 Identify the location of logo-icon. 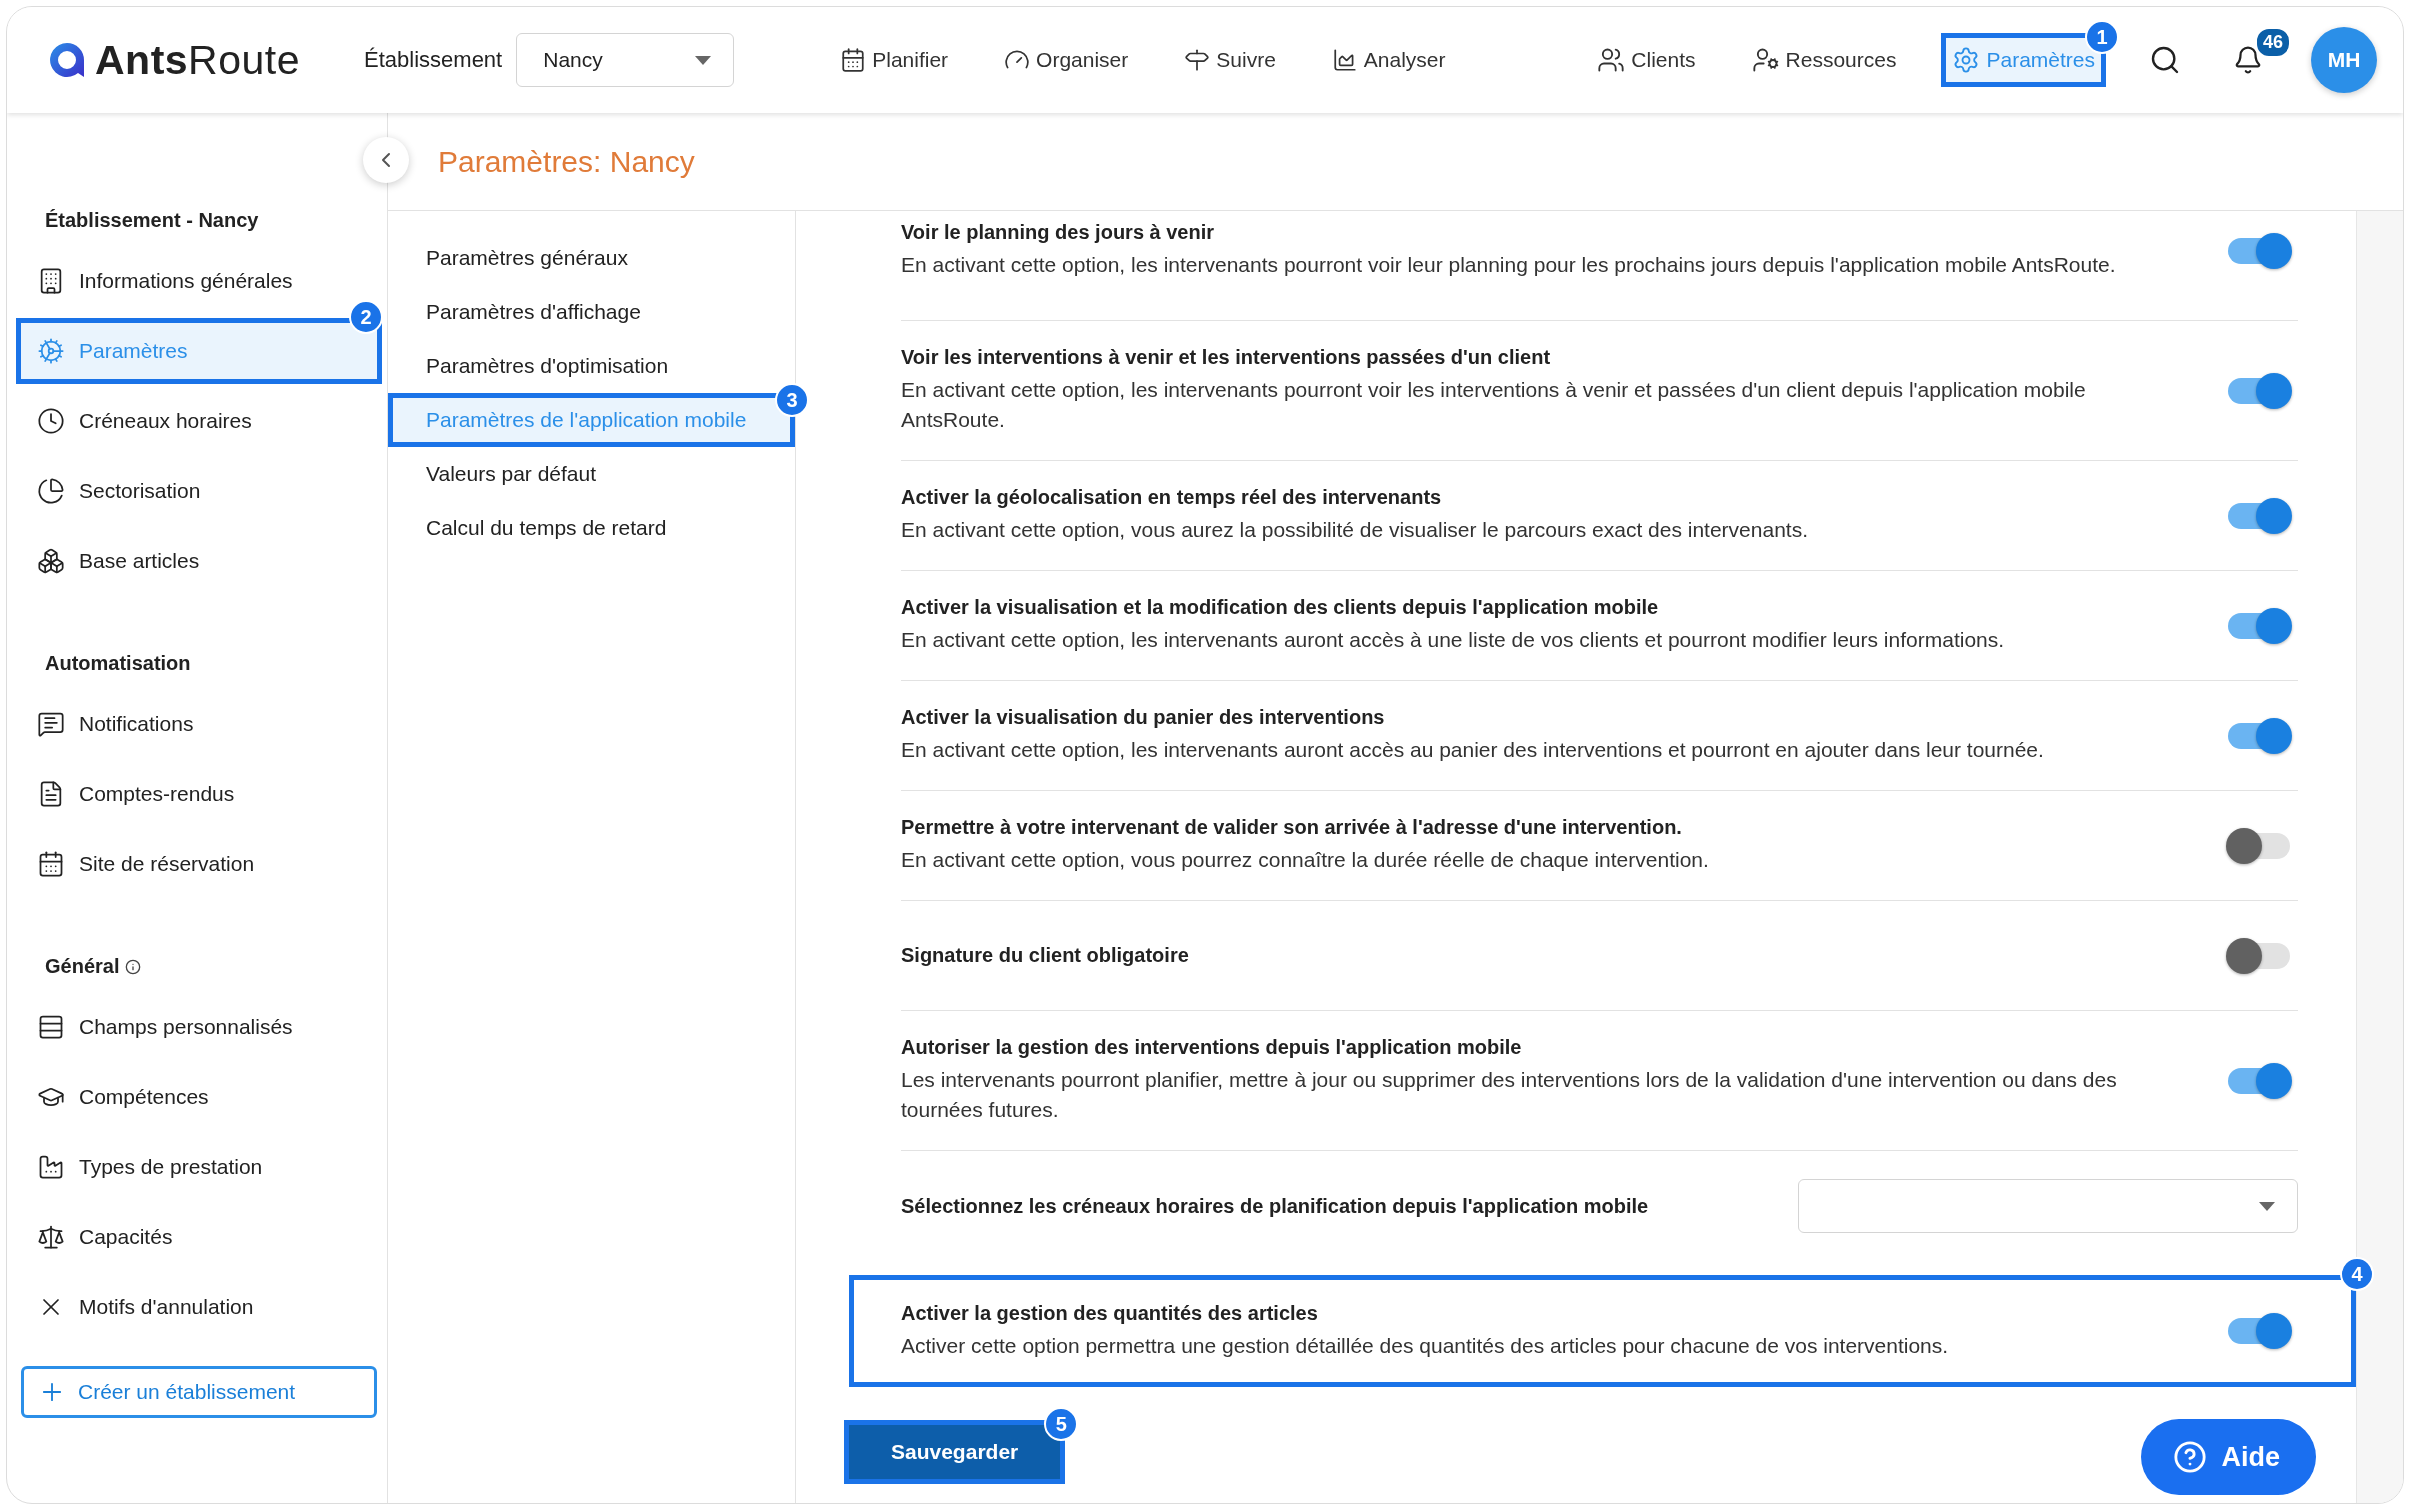
(67, 60).